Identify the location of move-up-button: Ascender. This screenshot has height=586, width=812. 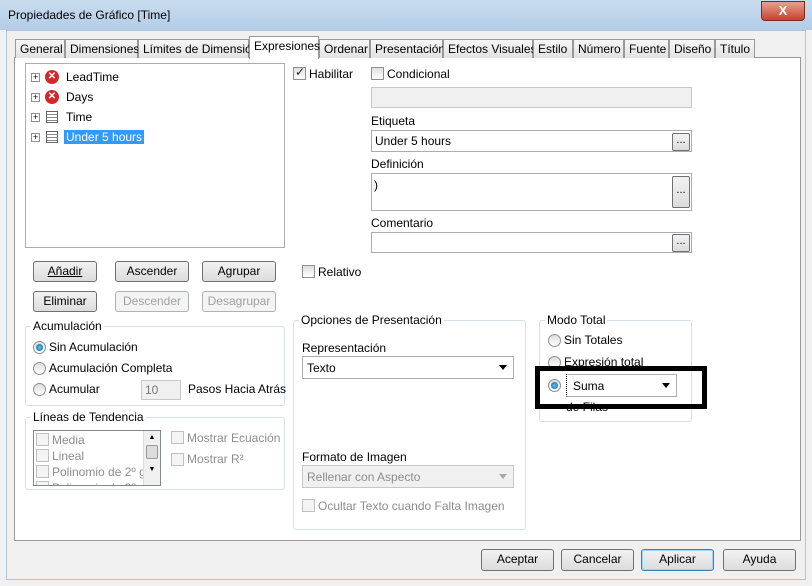
(152, 271).